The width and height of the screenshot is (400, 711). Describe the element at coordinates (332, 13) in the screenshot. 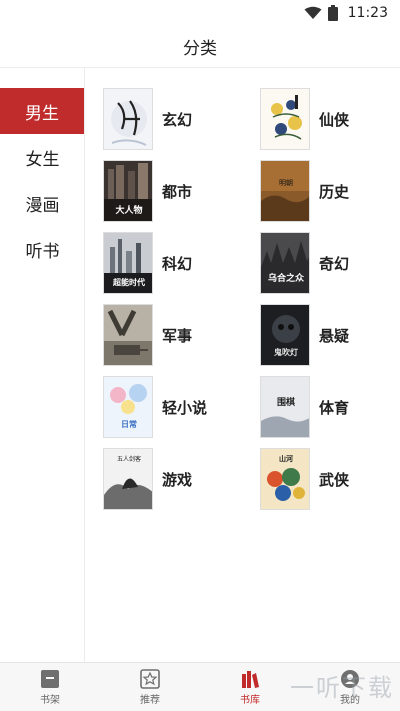

I see `battery-icon` at that location.